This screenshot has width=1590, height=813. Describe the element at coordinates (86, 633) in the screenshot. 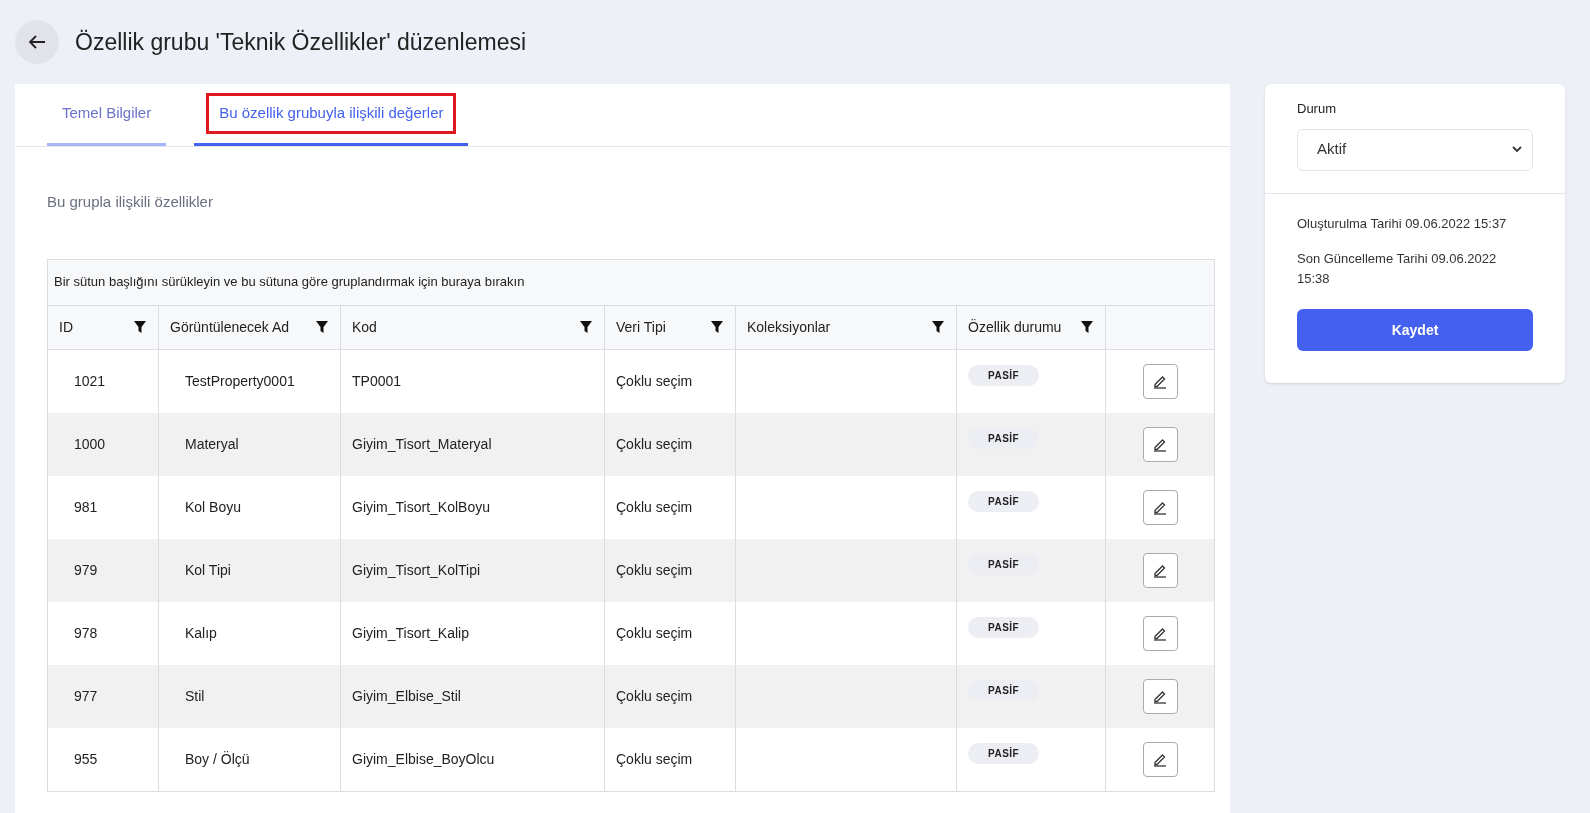

I see `table-cell-text: 978` at that location.